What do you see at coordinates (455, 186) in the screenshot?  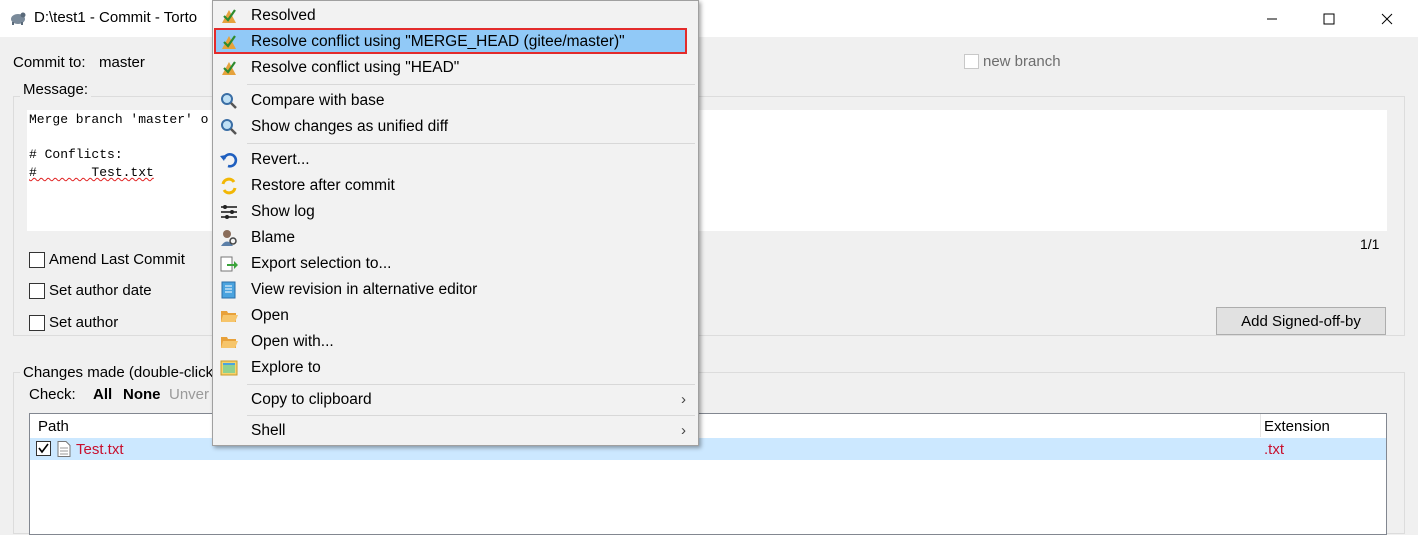 I see `menu-item-restore-after-commit: Restore after commit` at bounding box center [455, 186].